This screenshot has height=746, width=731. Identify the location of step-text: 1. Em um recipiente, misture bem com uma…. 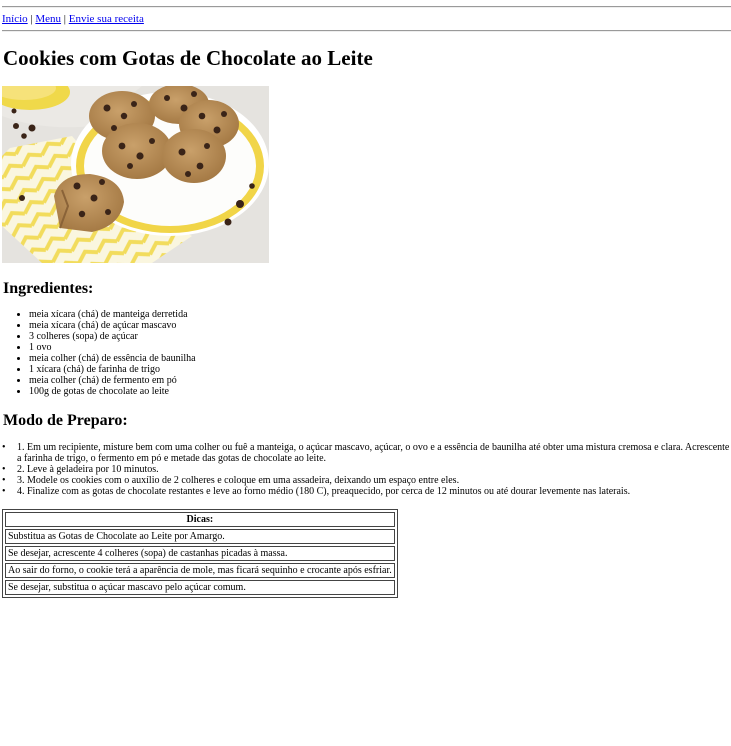
(373, 453).